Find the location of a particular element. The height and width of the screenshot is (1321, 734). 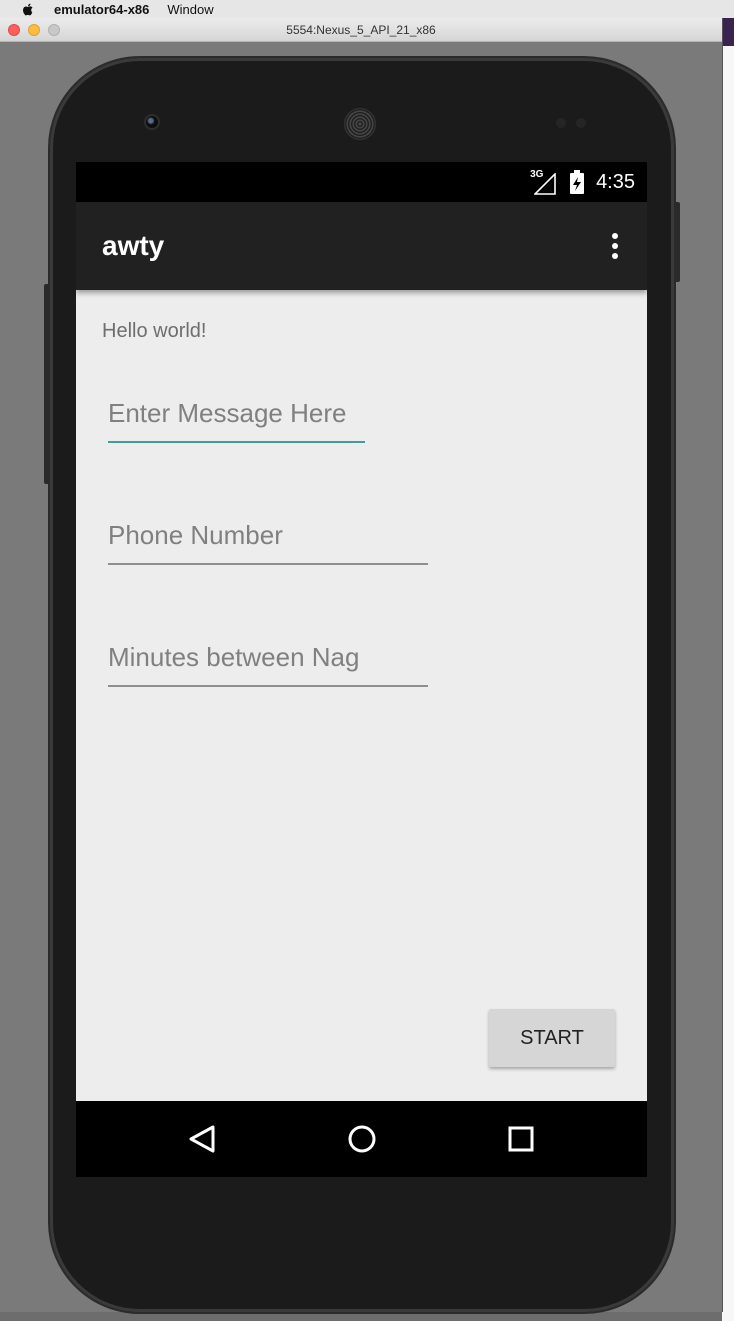

nav-bar is located at coordinates (361, 1139).